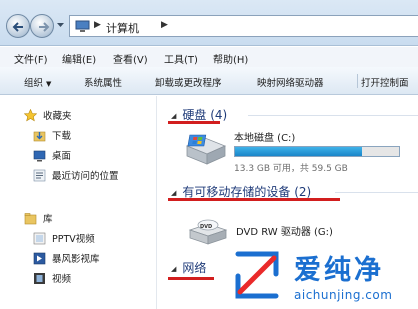 The image size is (418, 309). I want to click on forward-arrow-icon, so click(44, 27).